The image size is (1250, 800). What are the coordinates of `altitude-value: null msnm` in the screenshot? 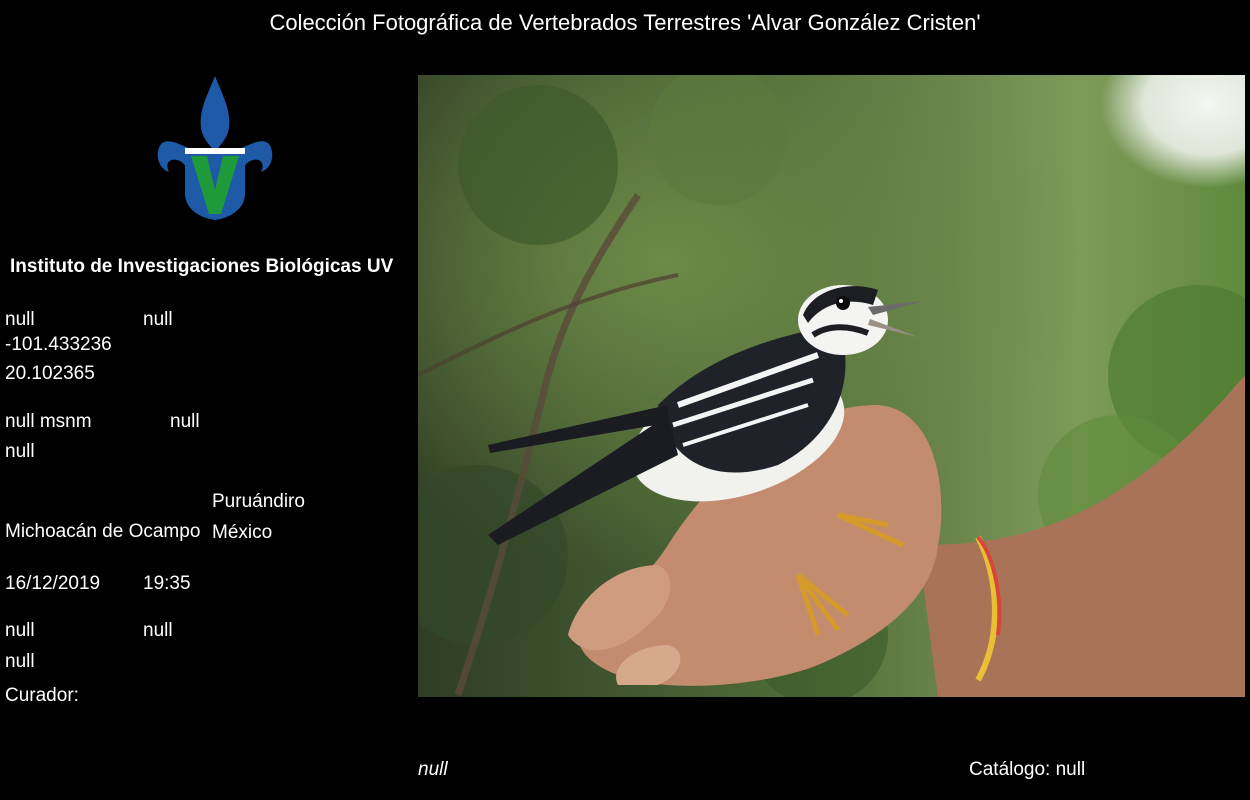 It's located at (48, 421).